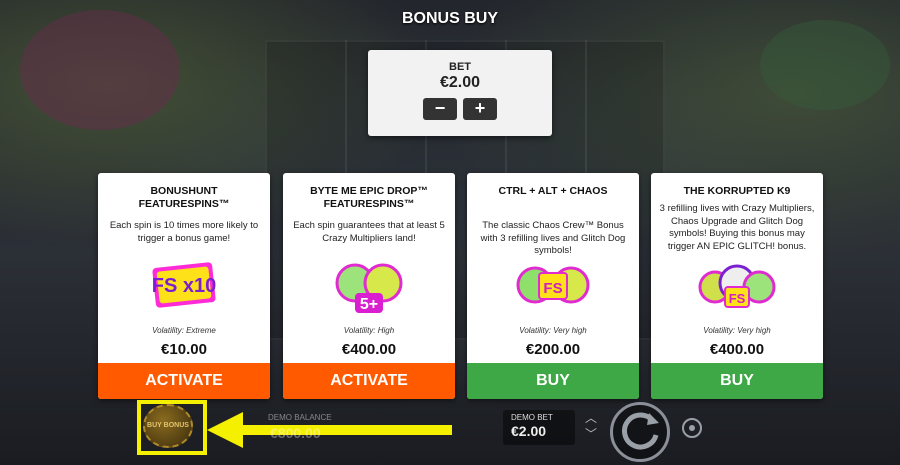  I want to click on demo-bet-value: €2.00, so click(529, 431).